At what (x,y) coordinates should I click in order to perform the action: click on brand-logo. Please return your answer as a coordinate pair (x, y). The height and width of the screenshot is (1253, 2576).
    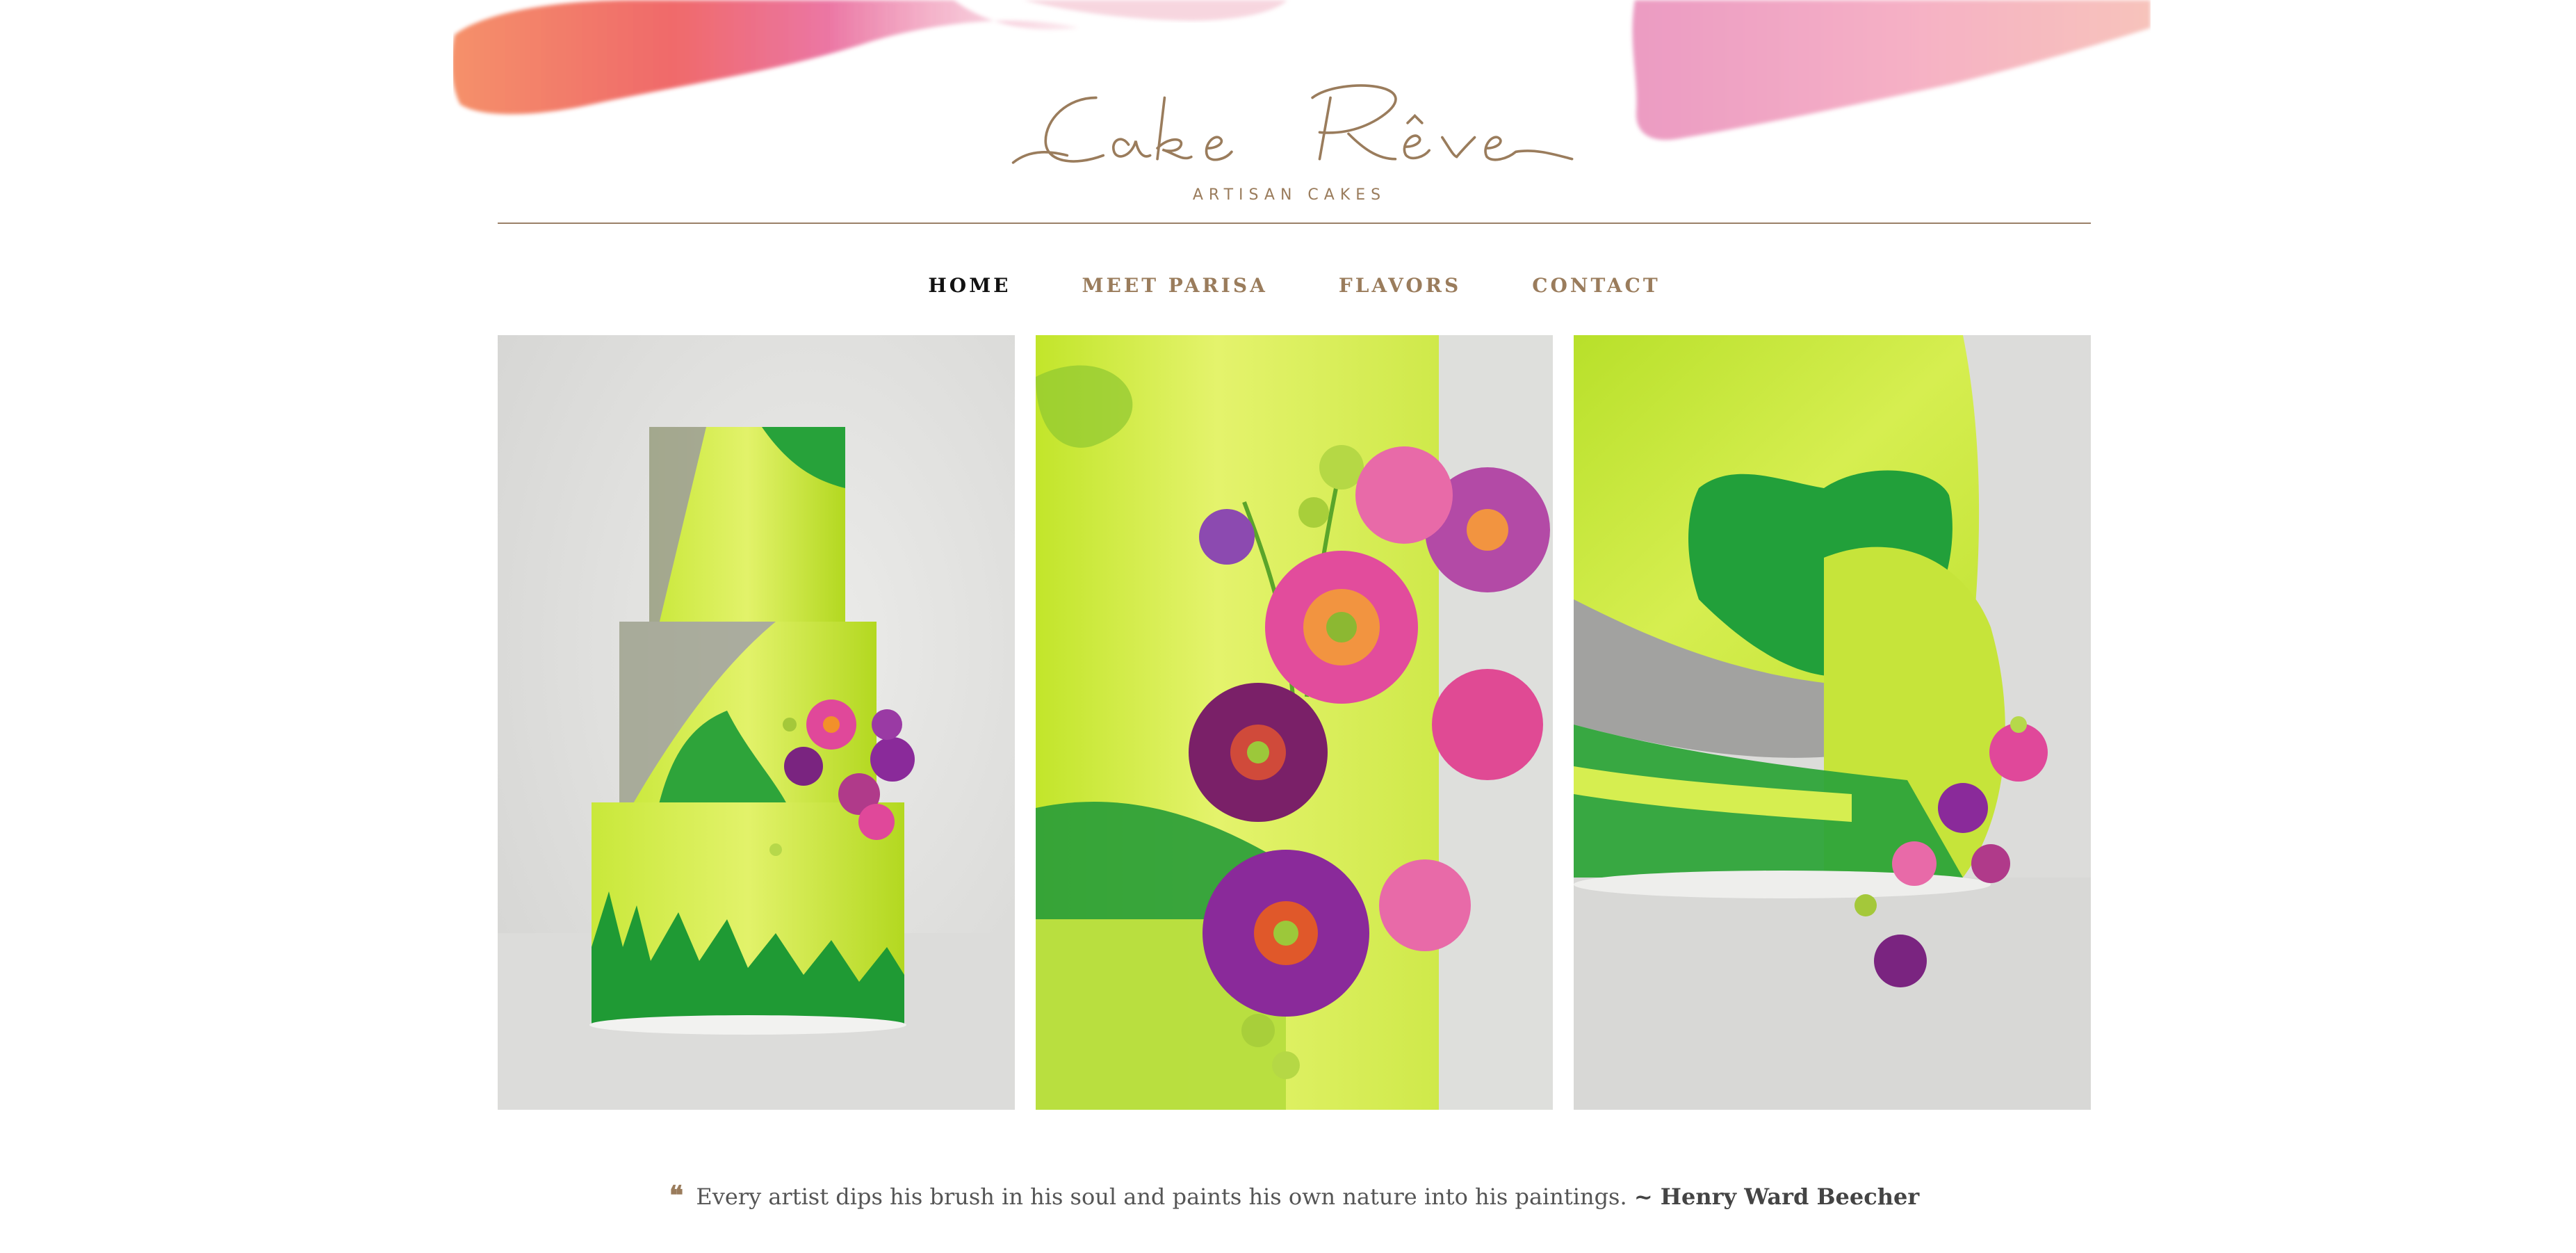
    Looking at the image, I should click on (1290, 126).